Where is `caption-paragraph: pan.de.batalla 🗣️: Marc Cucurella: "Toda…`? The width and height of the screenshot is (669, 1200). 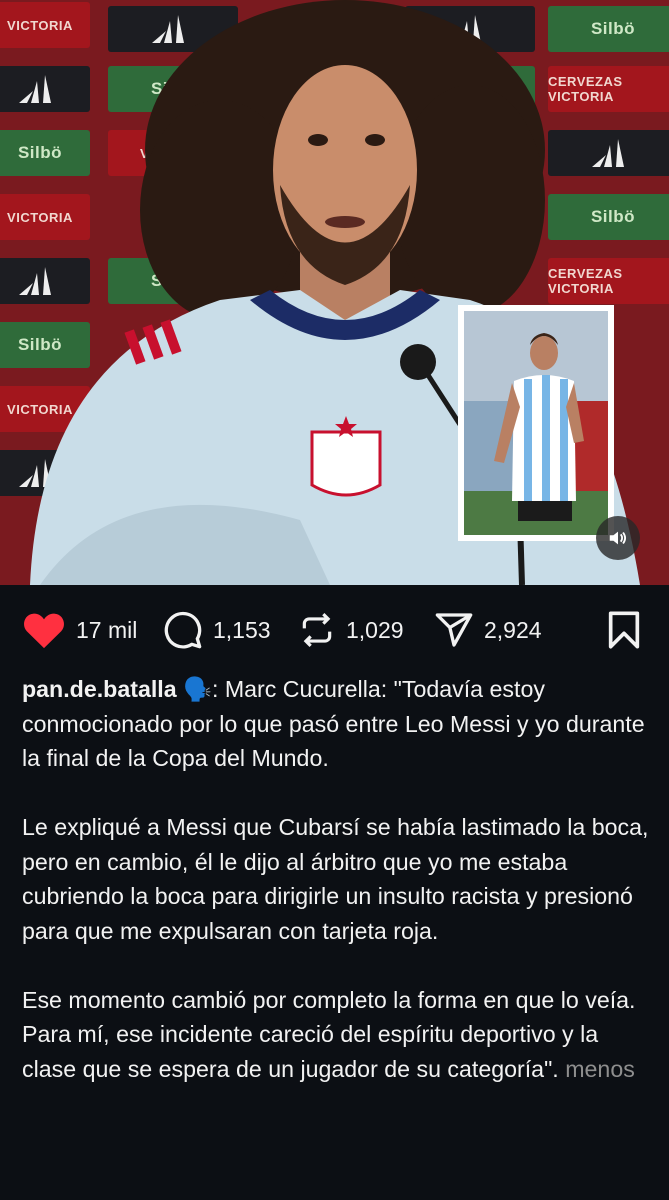
caption-paragraph: pan.de.batalla 🗣️: Marc Cucurella: "Toda… is located at coordinates (337, 724).